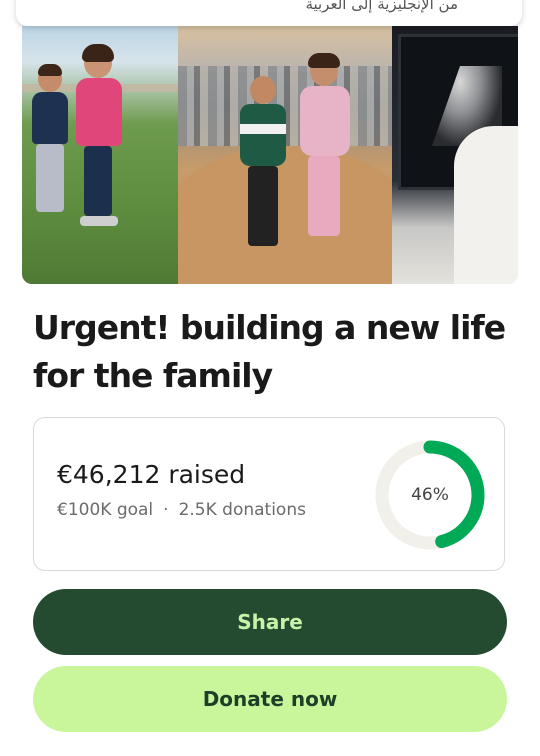 This screenshot has width=540, height=756. Describe the element at coordinates (151, 474) in the screenshot. I see `amount-raised: €46,212 raised` at that location.